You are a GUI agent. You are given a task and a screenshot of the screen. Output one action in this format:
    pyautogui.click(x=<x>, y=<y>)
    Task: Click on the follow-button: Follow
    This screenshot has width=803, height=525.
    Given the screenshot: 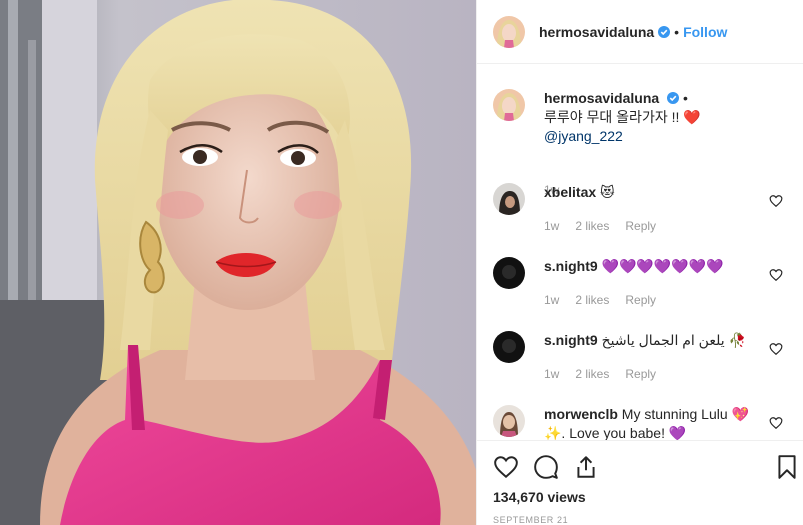 What is the action you would take?
    pyautogui.click(x=705, y=32)
    